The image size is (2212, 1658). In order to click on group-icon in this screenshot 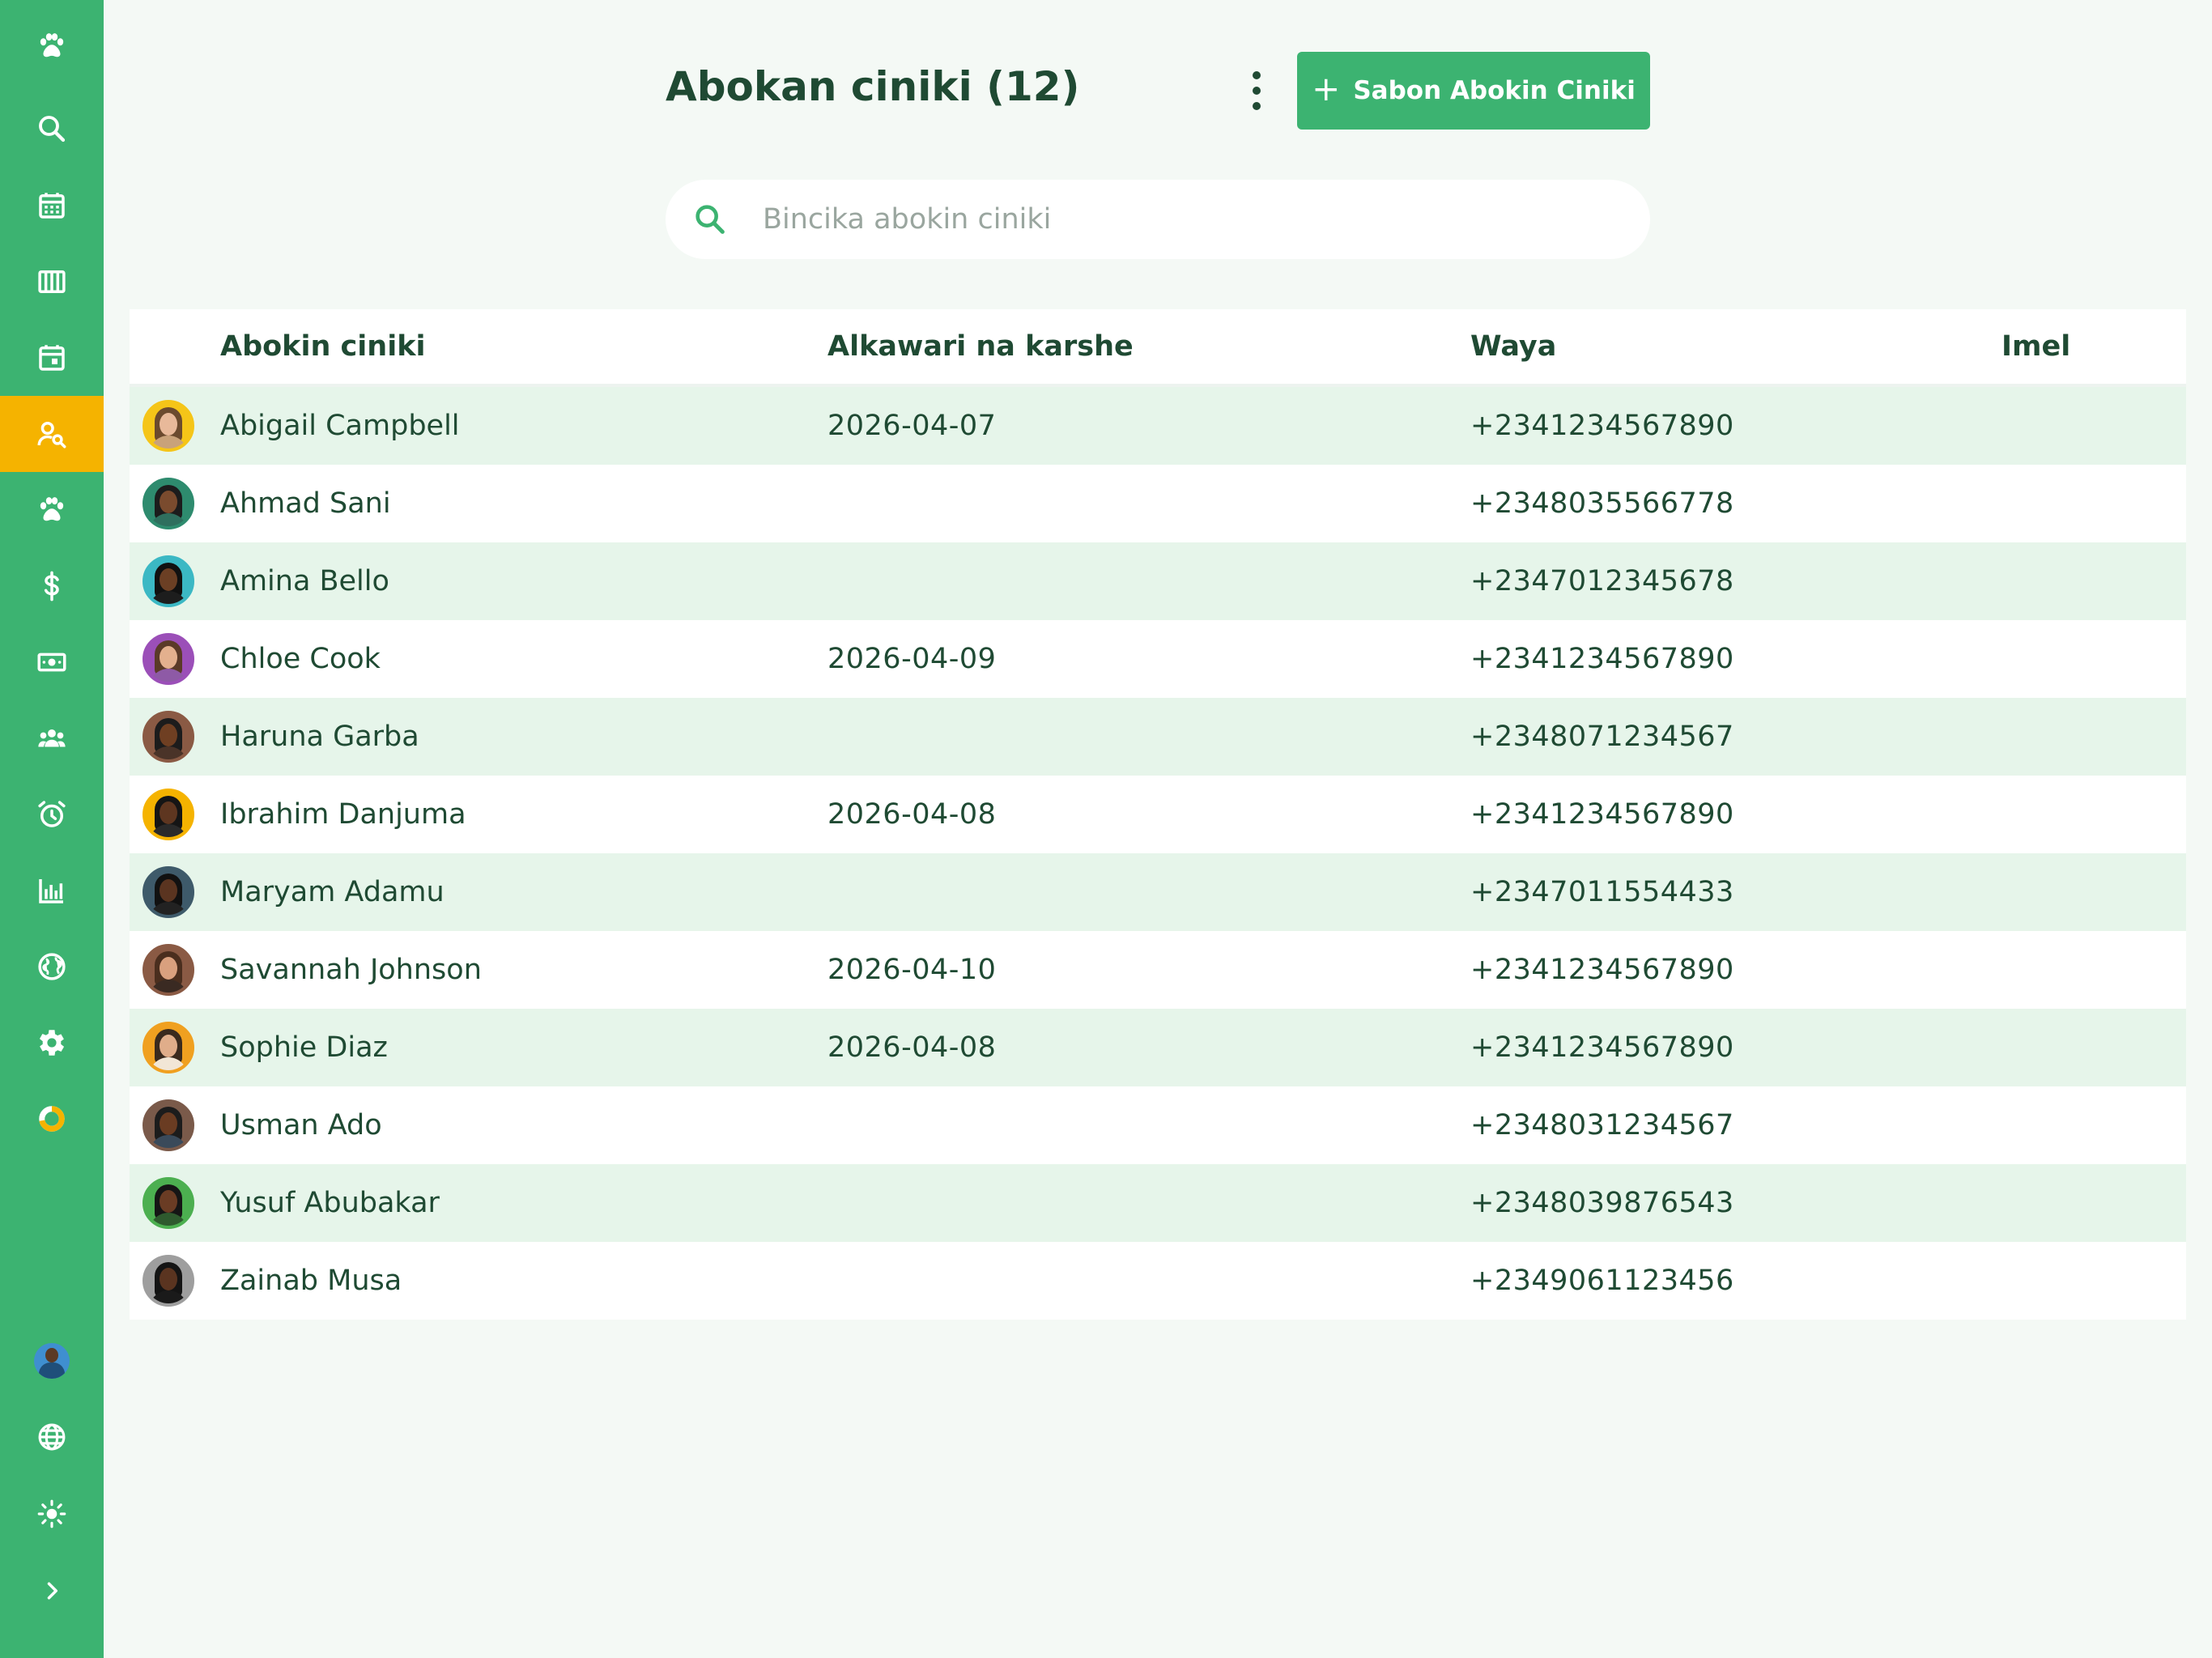, I will do `click(52, 738)`.